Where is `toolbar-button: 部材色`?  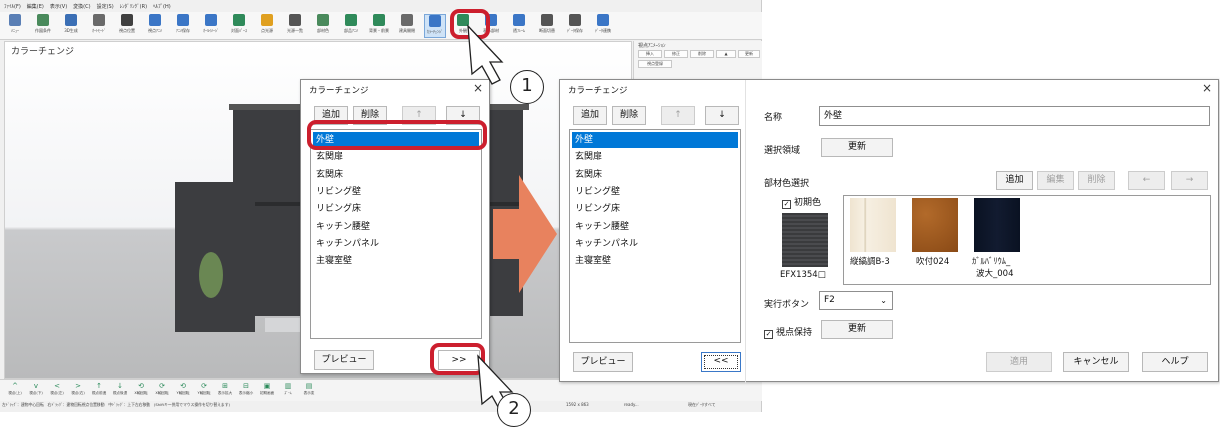 toolbar-button: 部材色 is located at coordinates (323, 24).